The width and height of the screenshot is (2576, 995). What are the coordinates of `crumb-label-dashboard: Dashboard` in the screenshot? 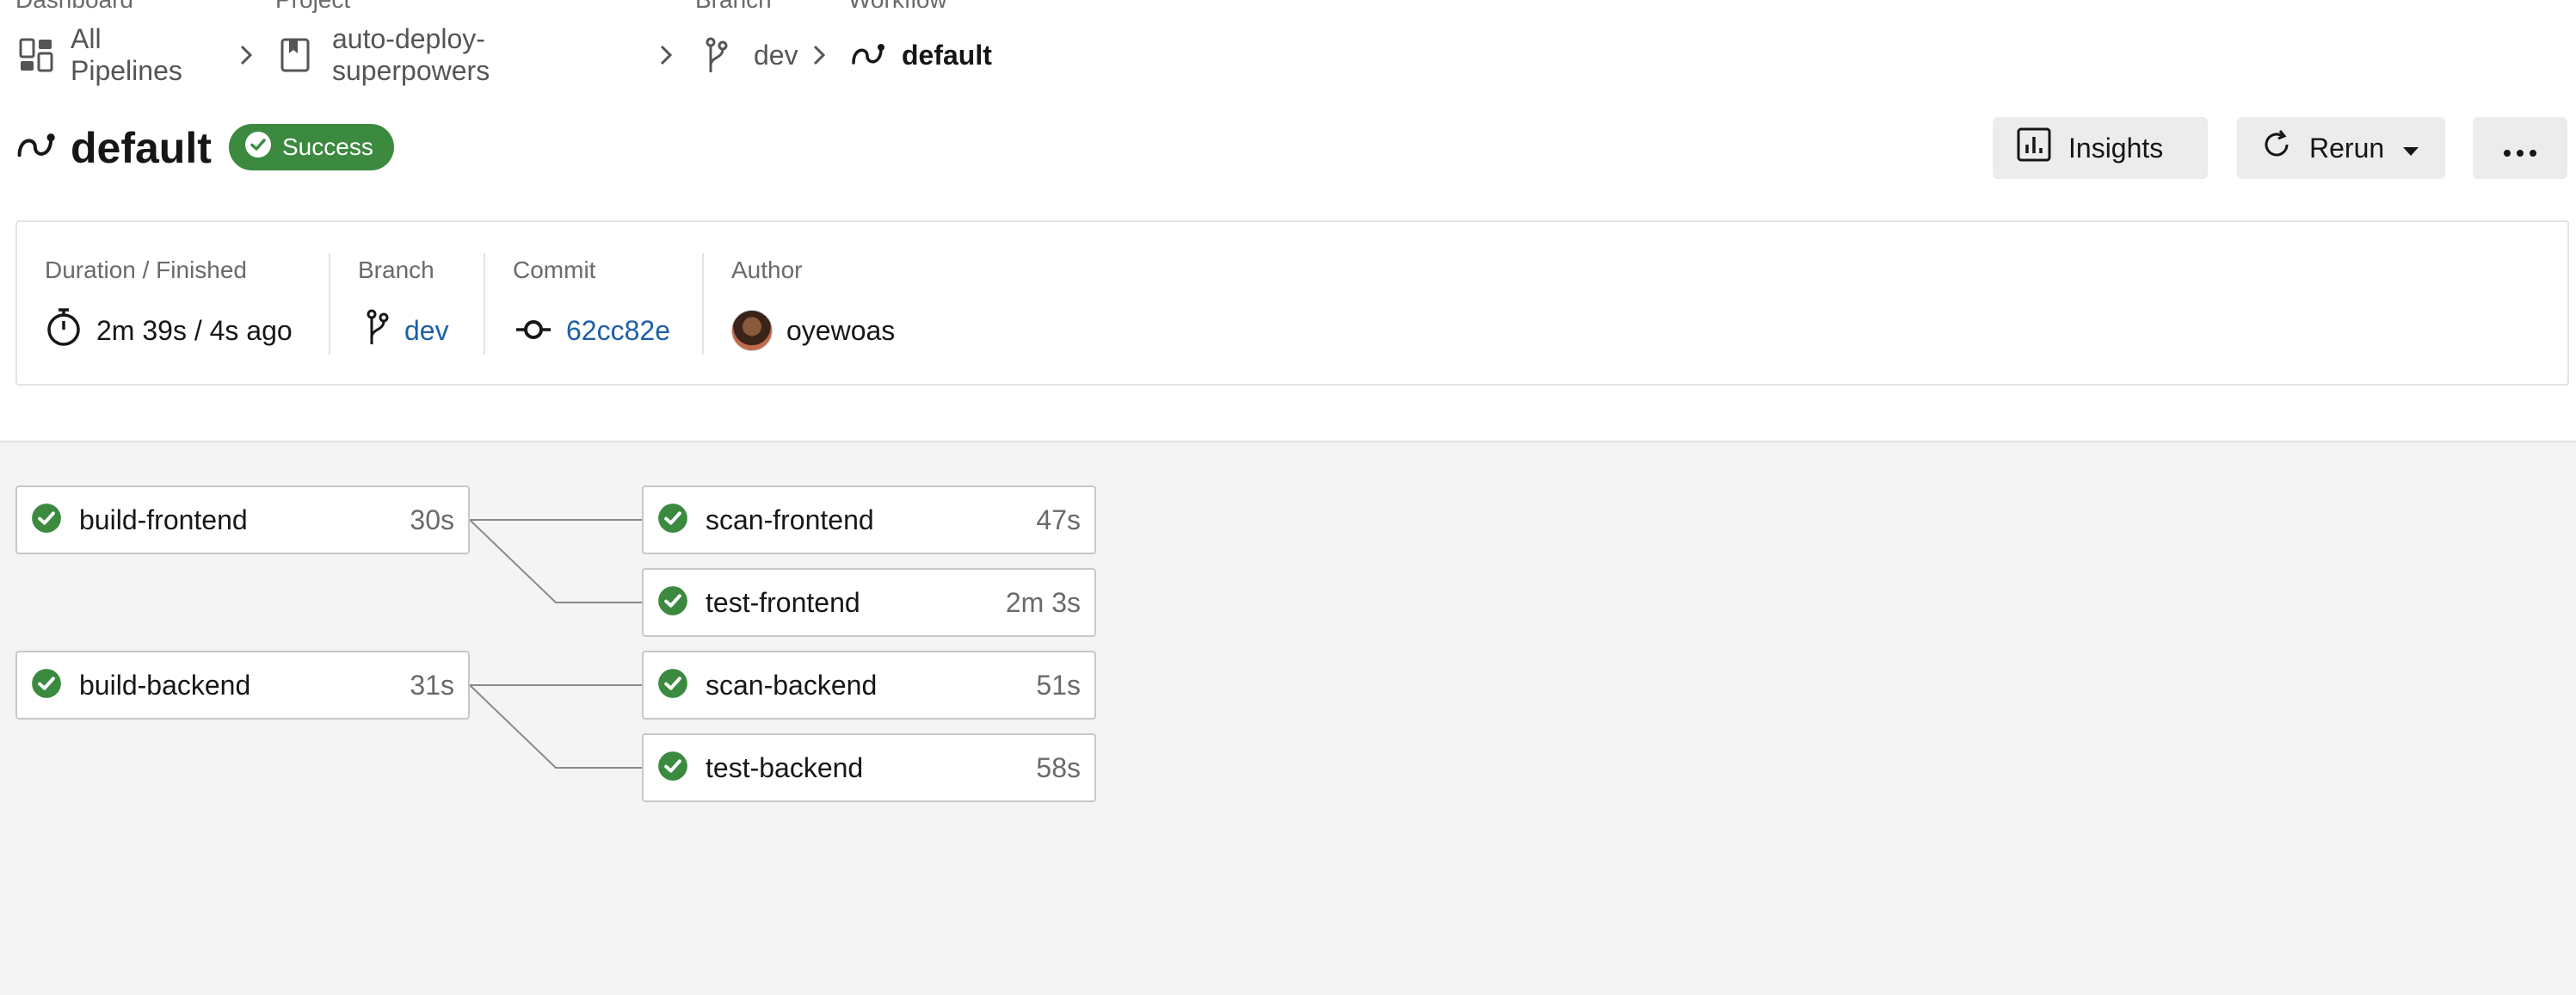 It's located at (74, 6).